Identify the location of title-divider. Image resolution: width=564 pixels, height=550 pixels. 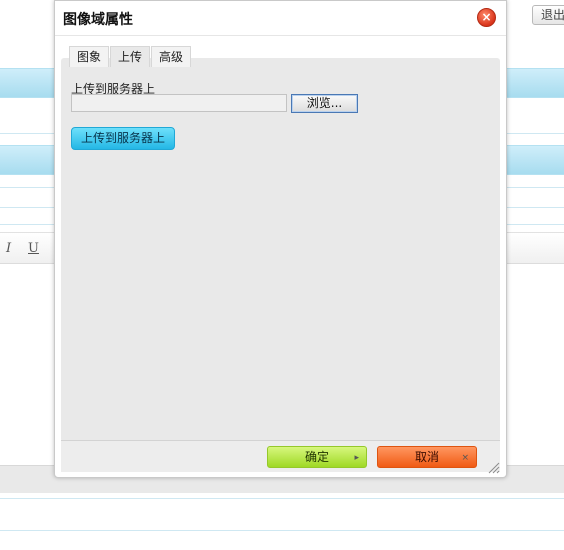
(280, 35).